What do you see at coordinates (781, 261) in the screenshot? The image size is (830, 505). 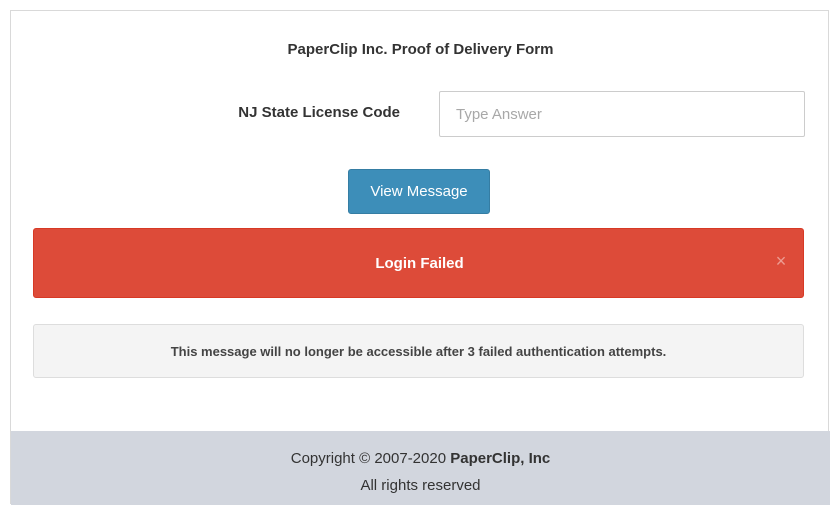 I see `close-icon: ×` at bounding box center [781, 261].